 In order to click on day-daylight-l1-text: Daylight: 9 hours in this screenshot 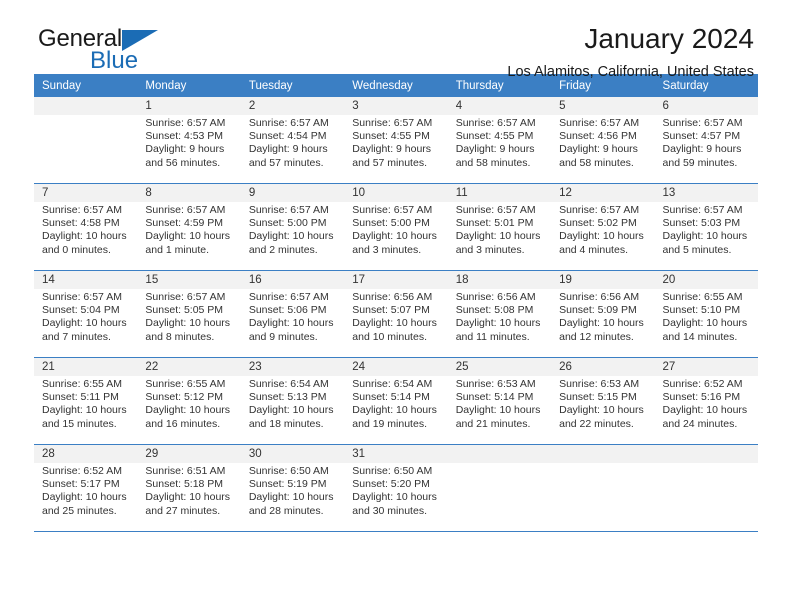, I will do `click(702, 149)`.